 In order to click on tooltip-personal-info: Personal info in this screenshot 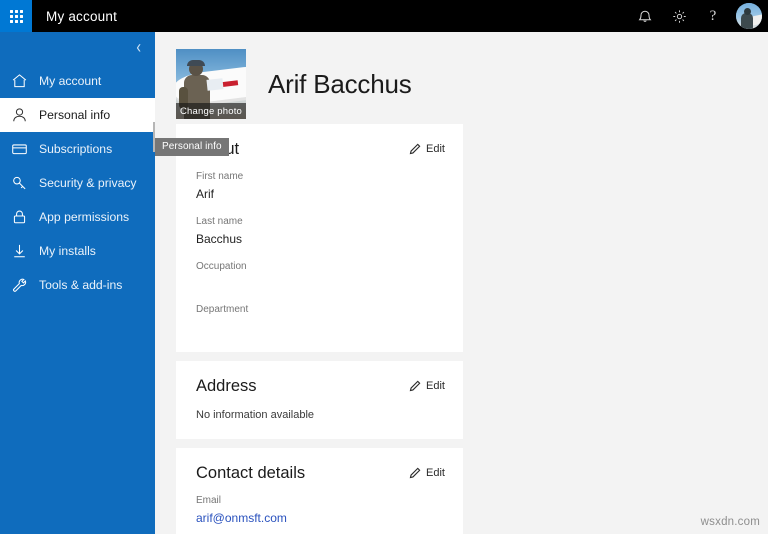, I will do `click(192, 147)`.